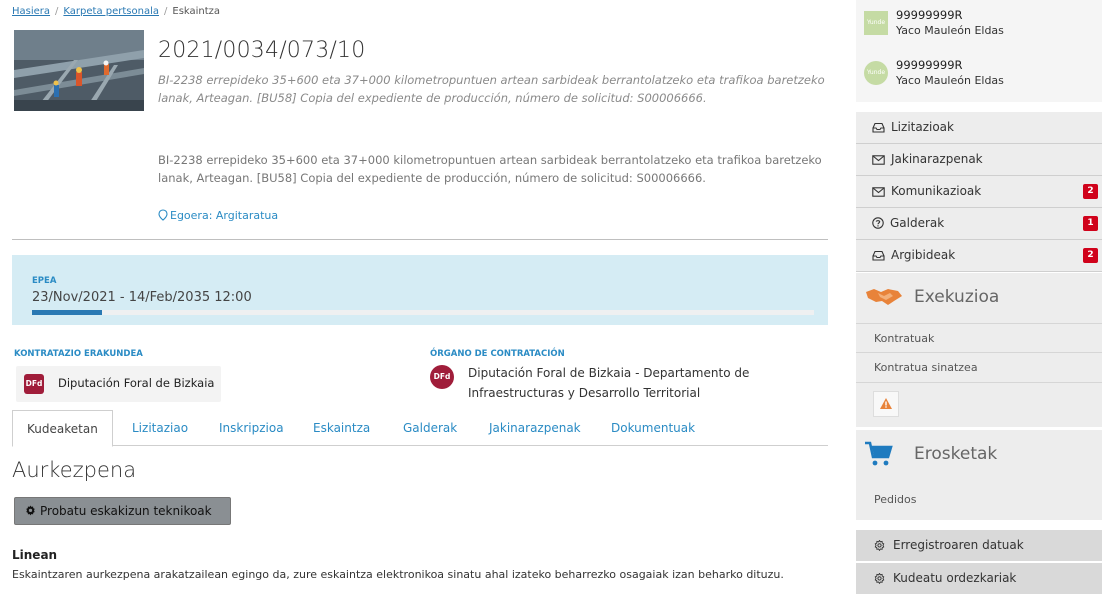 Image resolution: width=1102 pixels, height=606 pixels. What do you see at coordinates (922, 127) in the screenshot?
I see `sidebar-item-label: Lizitazioak` at bounding box center [922, 127].